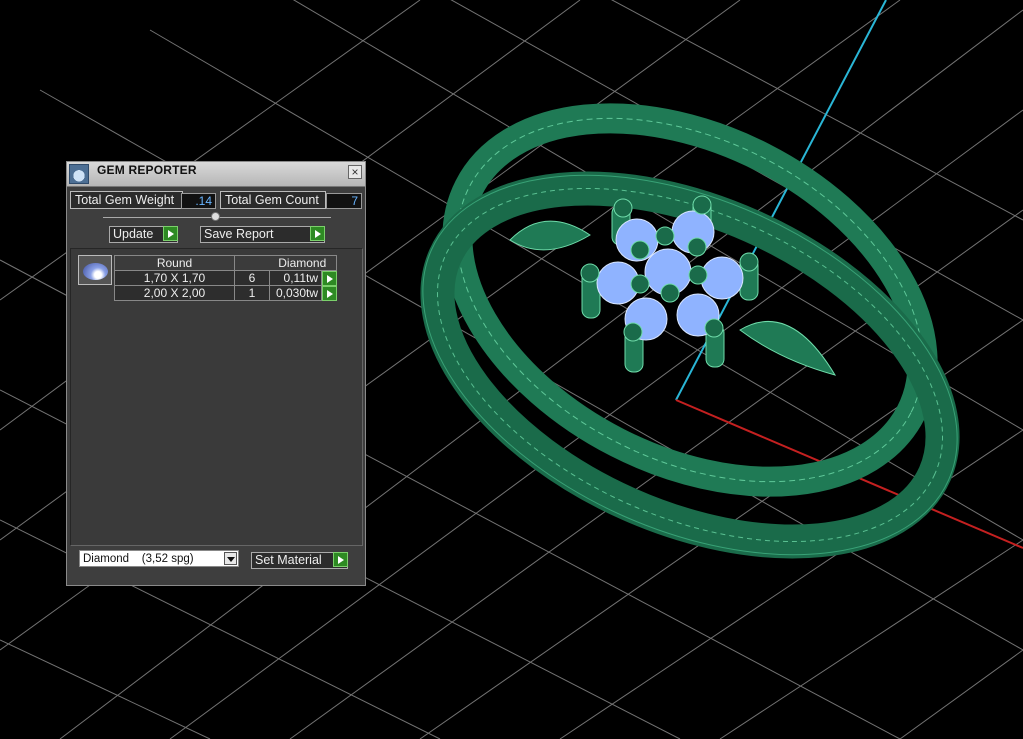 This screenshot has height=739, width=1023. Describe the element at coordinates (174, 278) in the screenshot. I see `gem-size: 1,70 X 1,70` at that location.